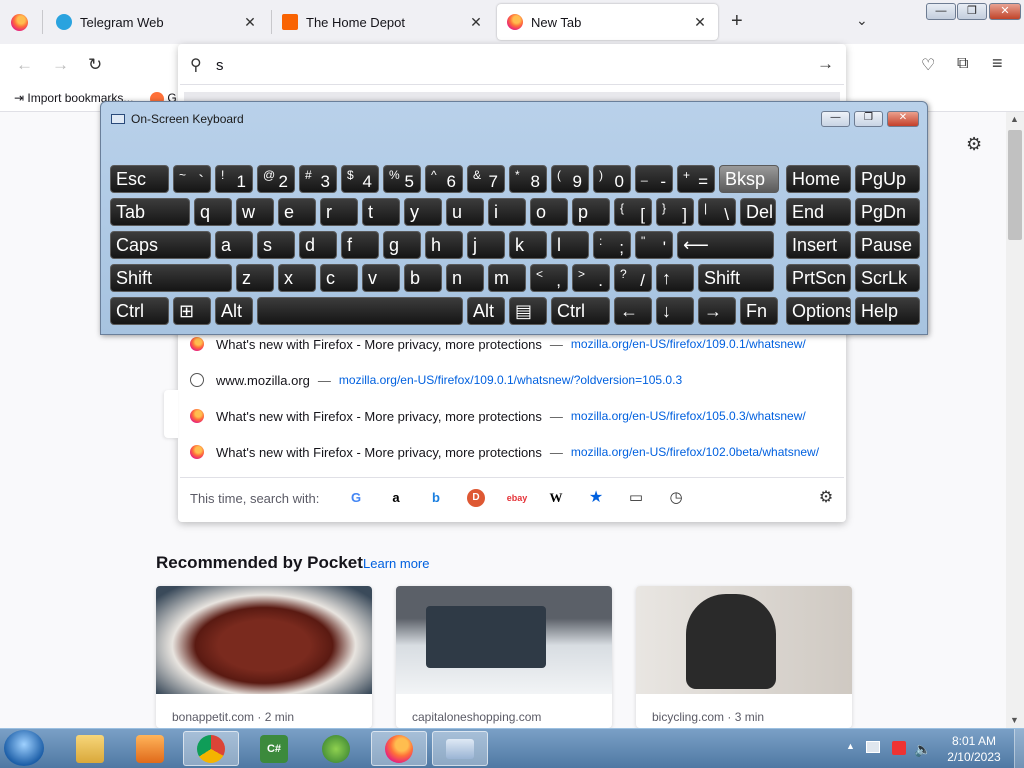  Describe the element at coordinates (528, 311) in the screenshot. I see `menu-key: ▤` at that location.